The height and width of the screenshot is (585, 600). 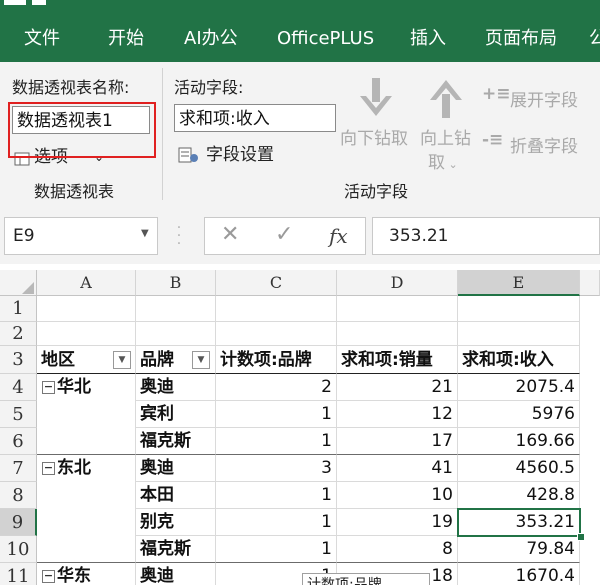 What do you see at coordinates (126, 39) in the screenshot?
I see `menu-home: 开始` at bounding box center [126, 39].